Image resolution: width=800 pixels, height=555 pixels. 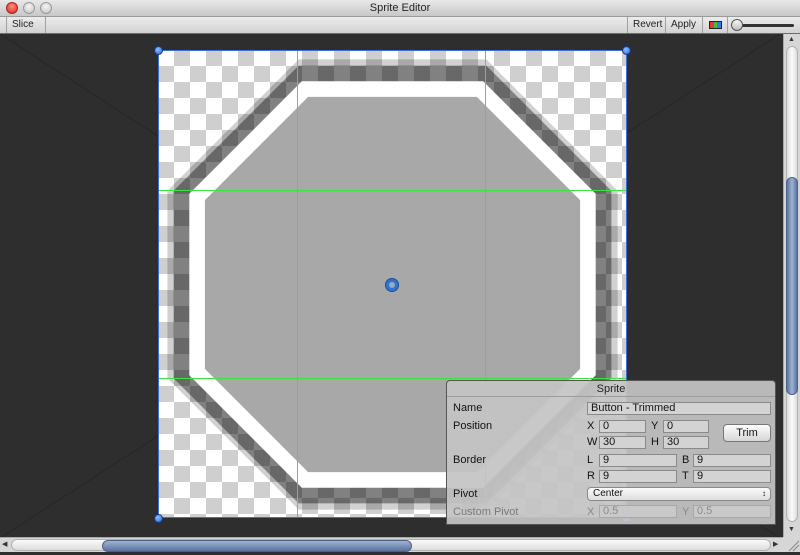 What do you see at coordinates (257, 546) in the screenshot?
I see `horizontal-scroll-thumb` at bounding box center [257, 546].